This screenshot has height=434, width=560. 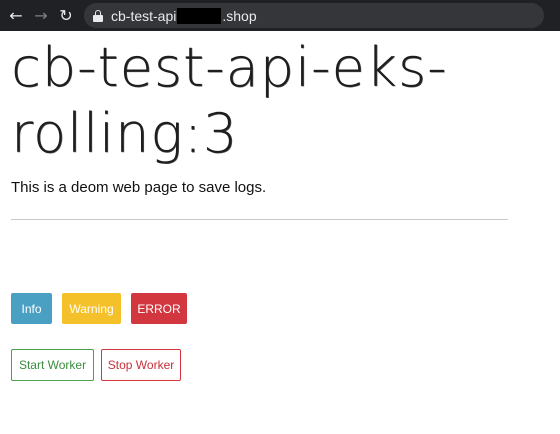 I want to click on address-bar: cb-test-api .shop, so click(x=314, y=15).